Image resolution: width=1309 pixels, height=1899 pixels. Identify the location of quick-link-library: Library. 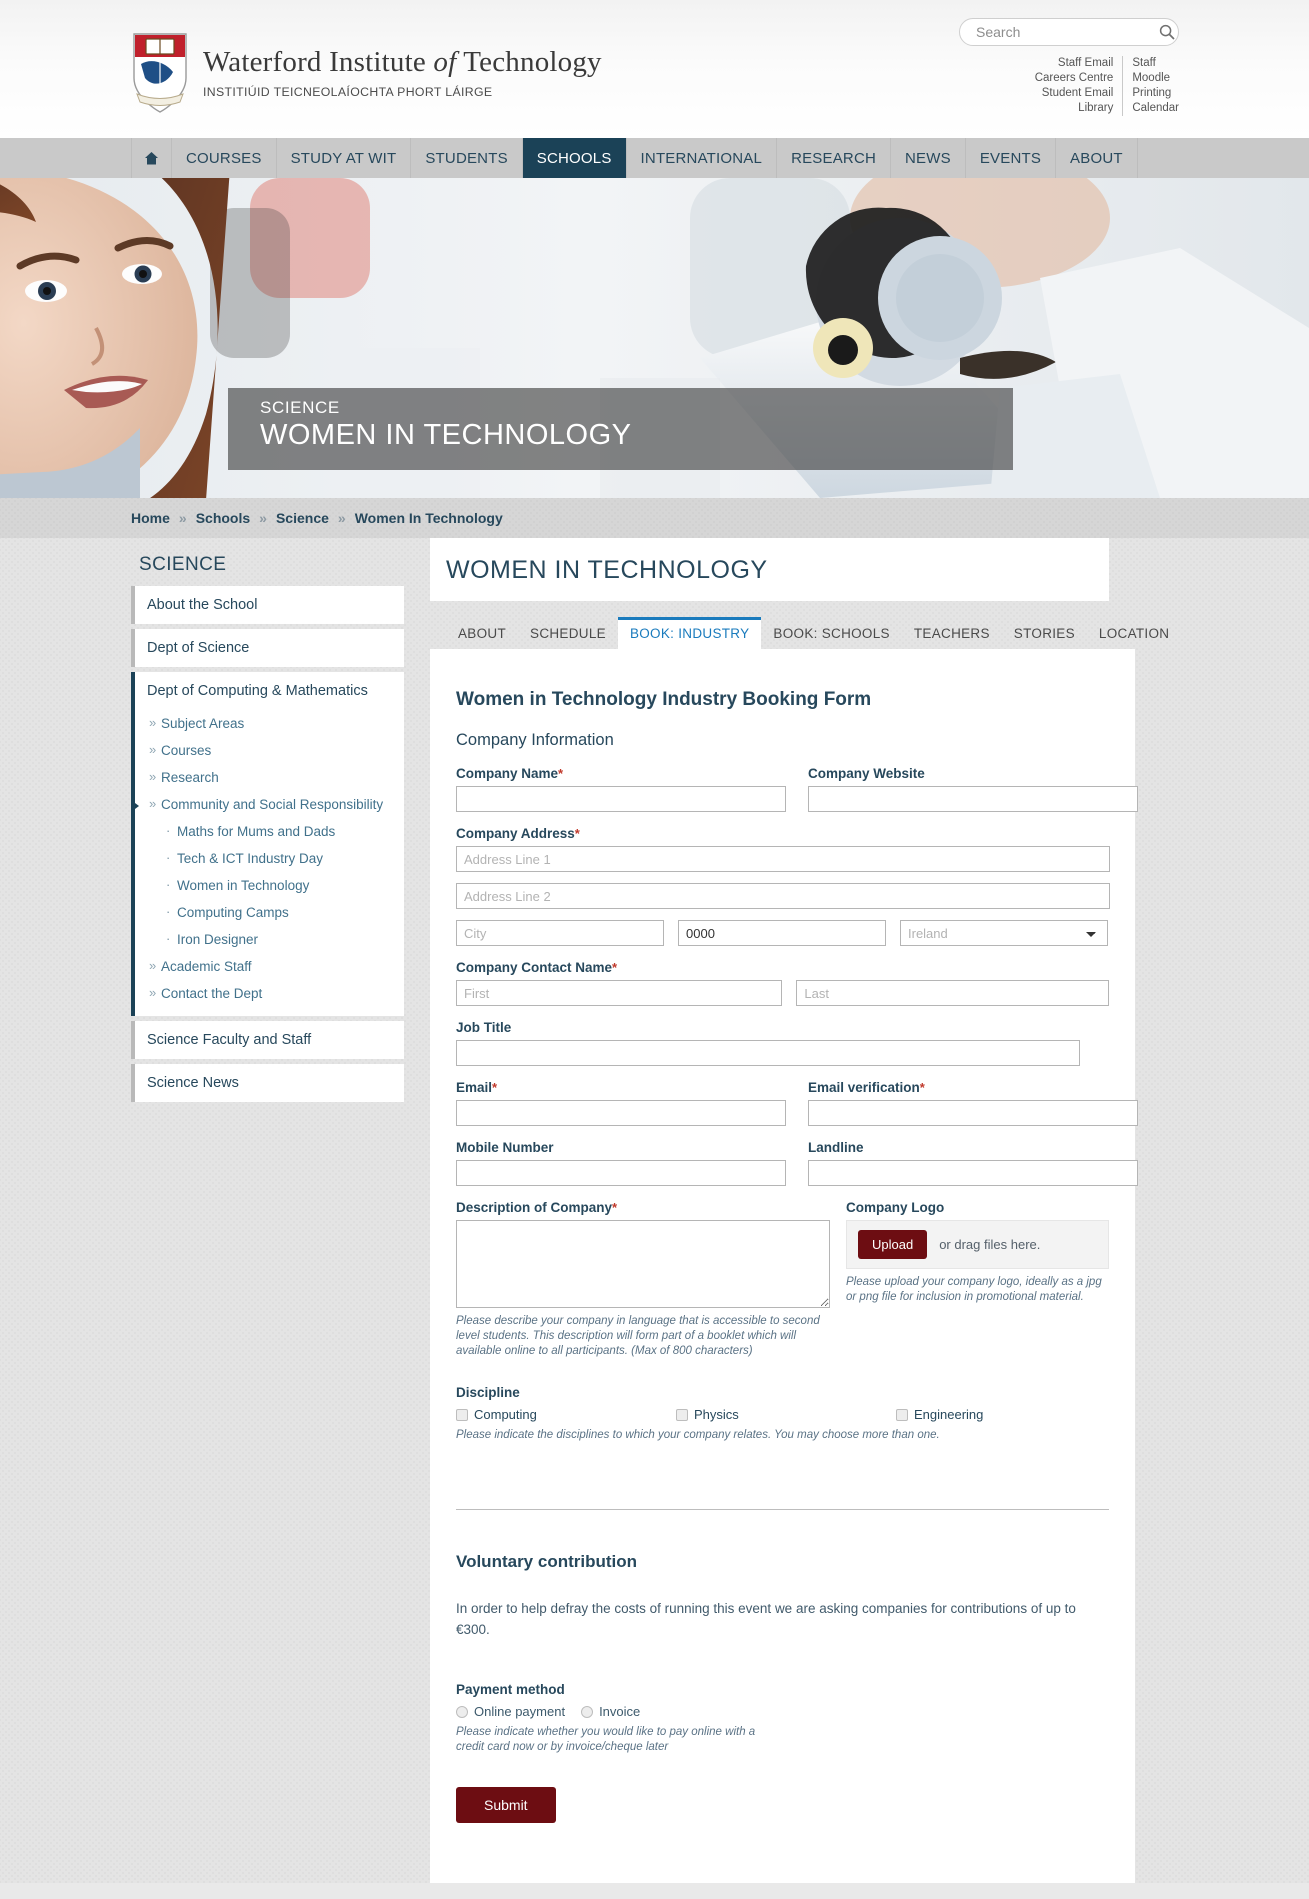
(1074, 108).